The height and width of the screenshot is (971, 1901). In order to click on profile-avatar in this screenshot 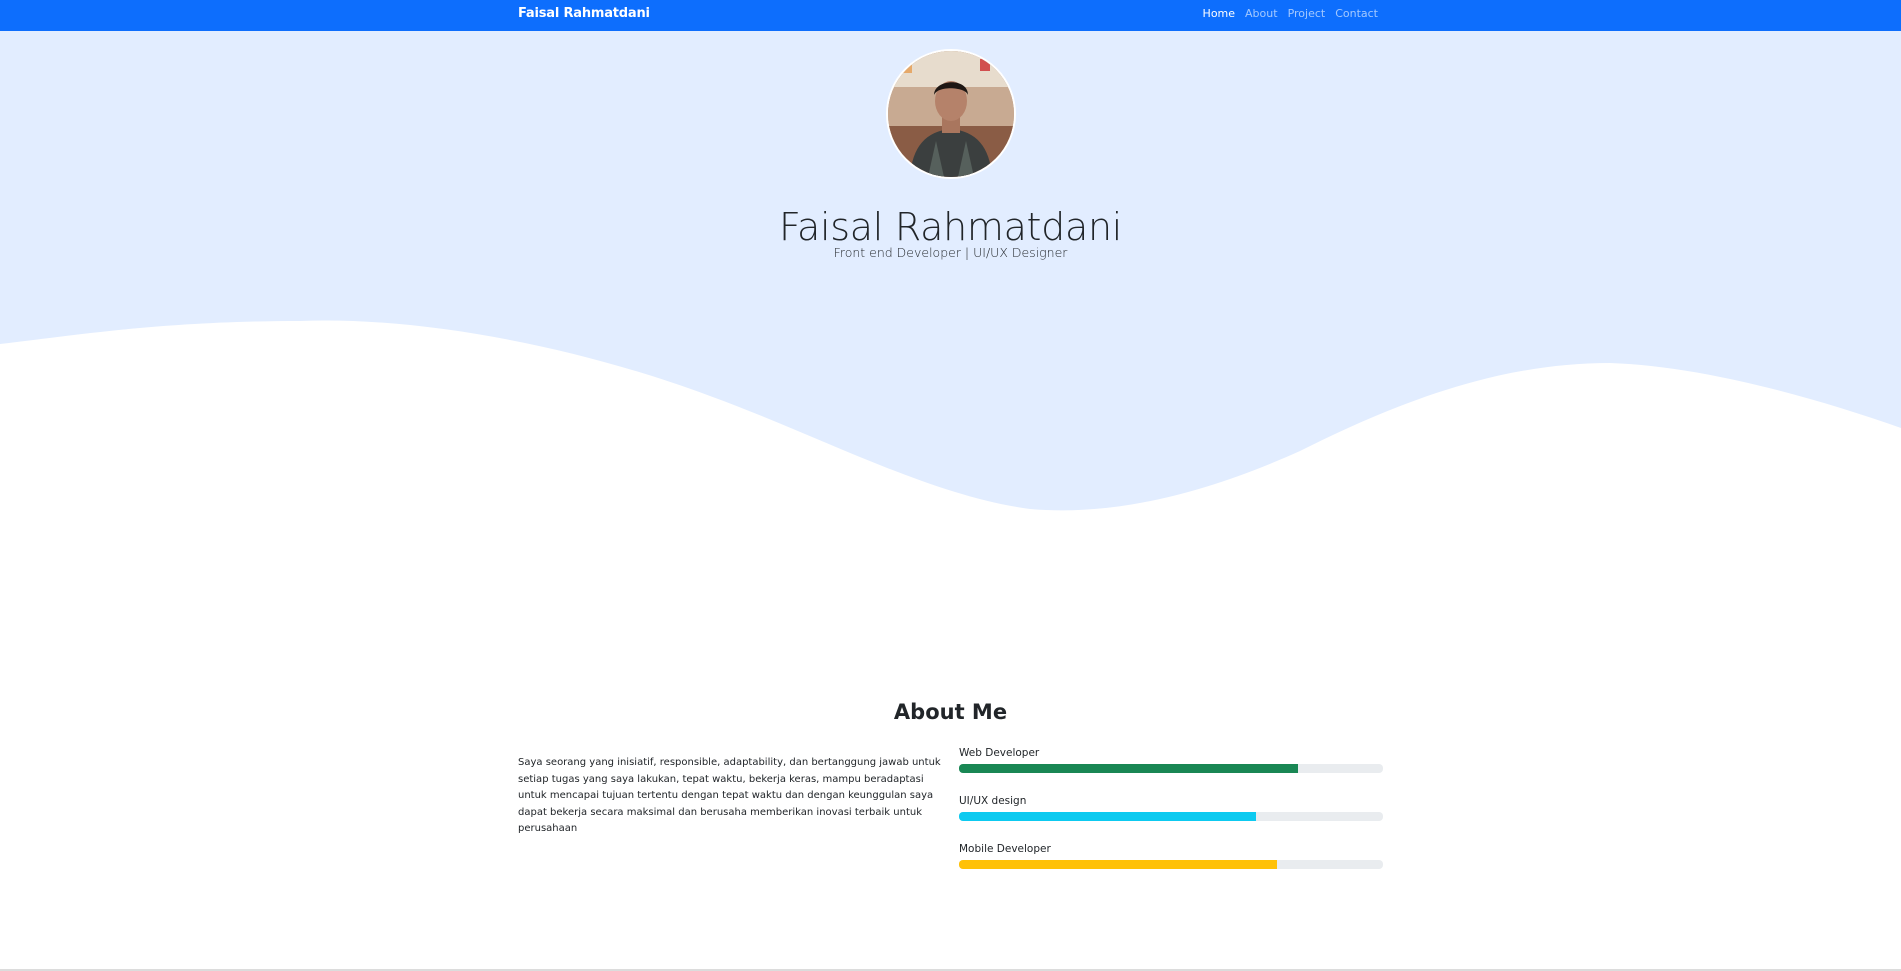, I will do `click(951, 114)`.